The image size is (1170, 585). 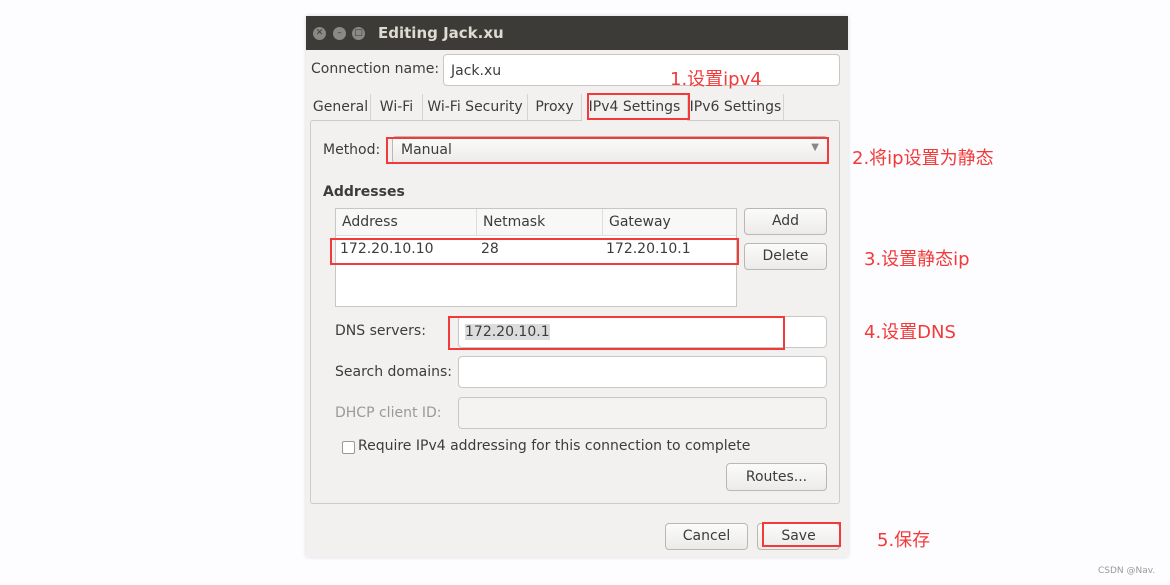 What do you see at coordinates (339, 33) in the screenshot?
I see `minimize-icon: –` at bounding box center [339, 33].